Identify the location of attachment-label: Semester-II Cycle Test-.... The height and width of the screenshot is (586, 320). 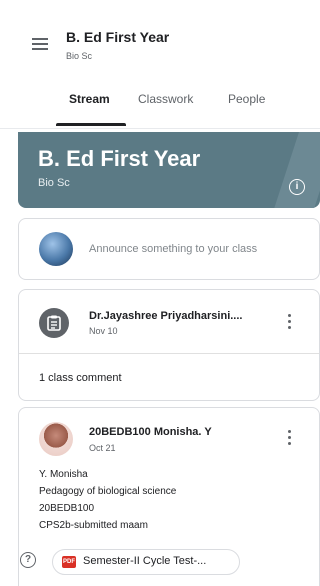
(145, 561).